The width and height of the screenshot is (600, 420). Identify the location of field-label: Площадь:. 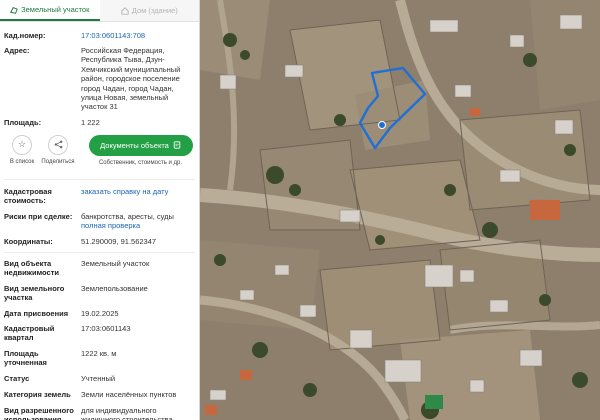
(23, 122).